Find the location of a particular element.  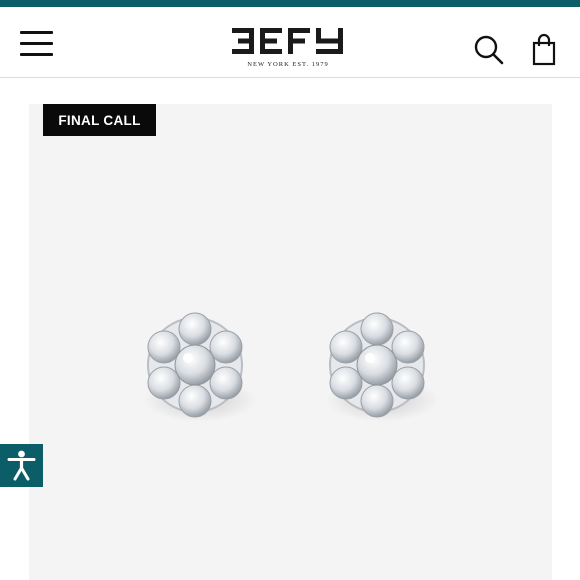

search-icon-graphic is located at coordinates (489, 50).